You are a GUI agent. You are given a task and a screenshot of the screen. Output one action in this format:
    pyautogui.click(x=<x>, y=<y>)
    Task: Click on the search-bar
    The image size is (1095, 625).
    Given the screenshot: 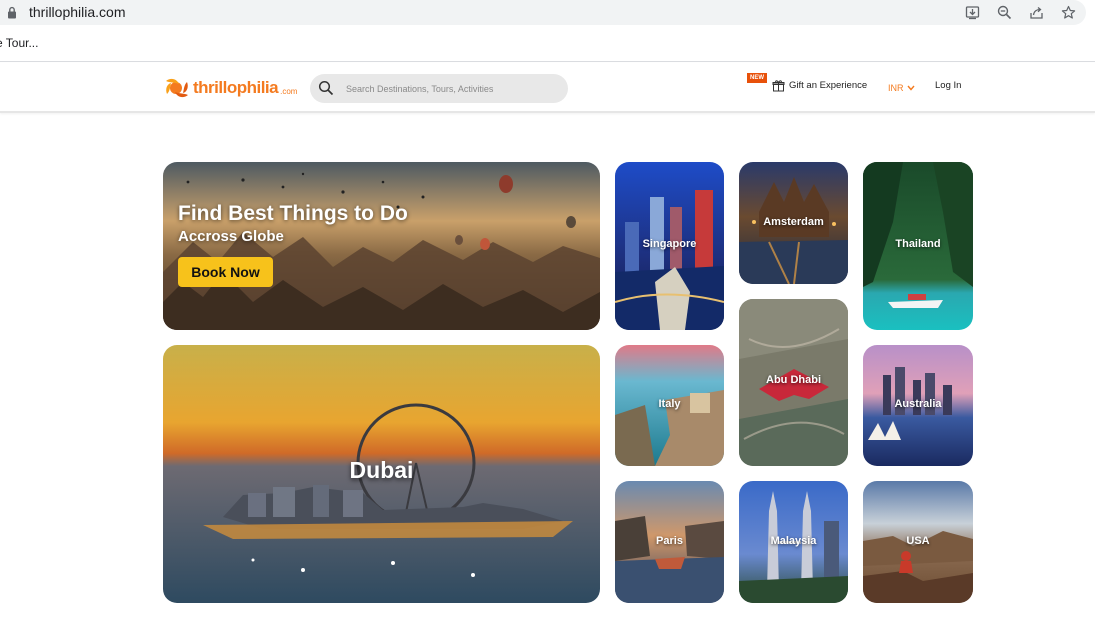 What is the action you would take?
    pyautogui.click(x=439, y=88)
    